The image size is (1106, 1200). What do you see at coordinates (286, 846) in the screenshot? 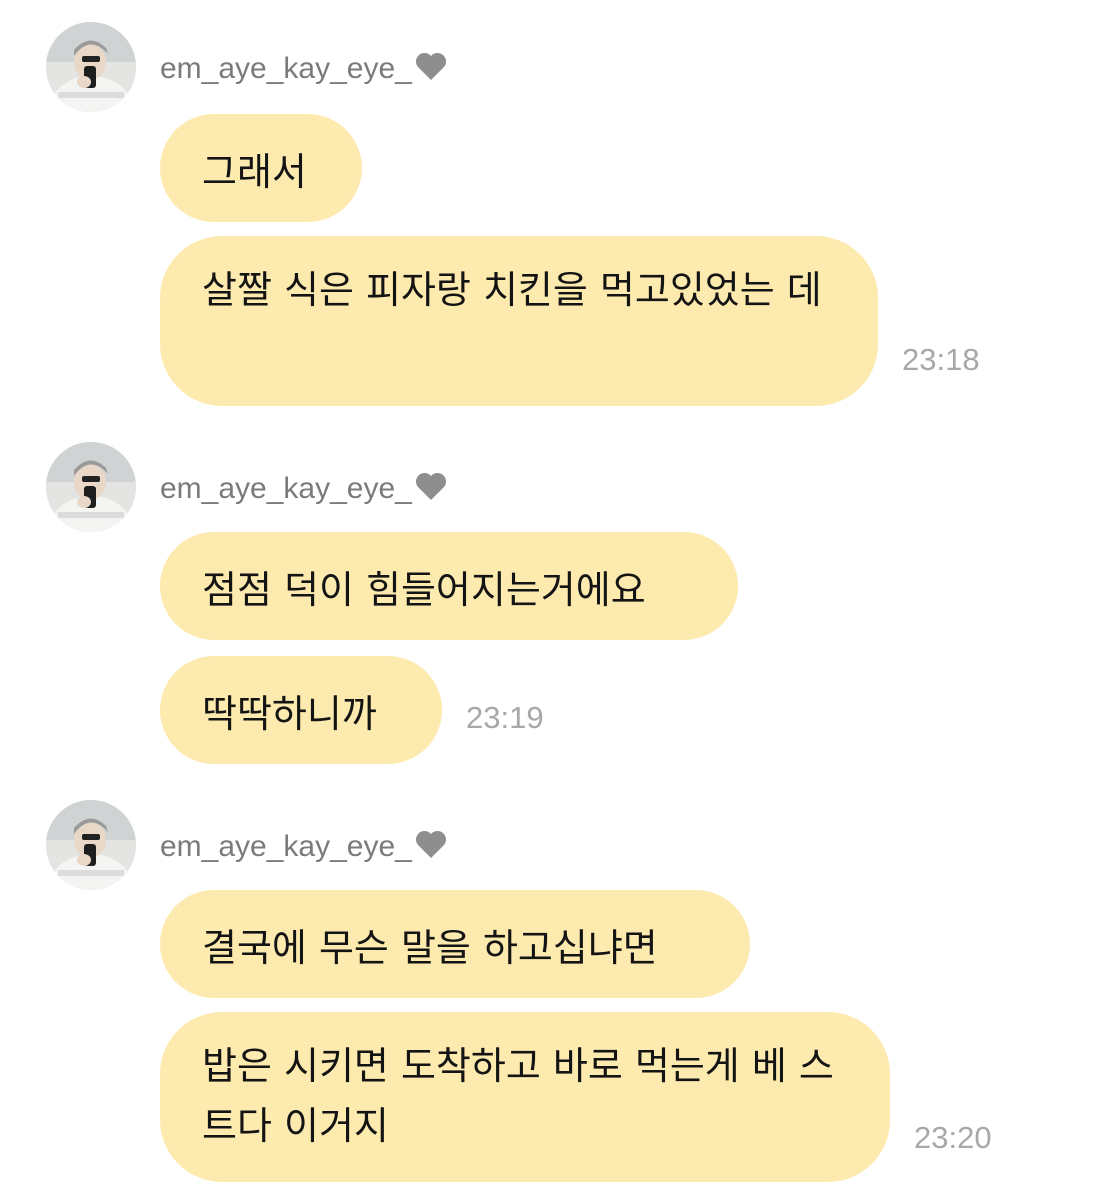
I see `username-text: em_aye_kay_eye_` at bounding box center [286, 846].